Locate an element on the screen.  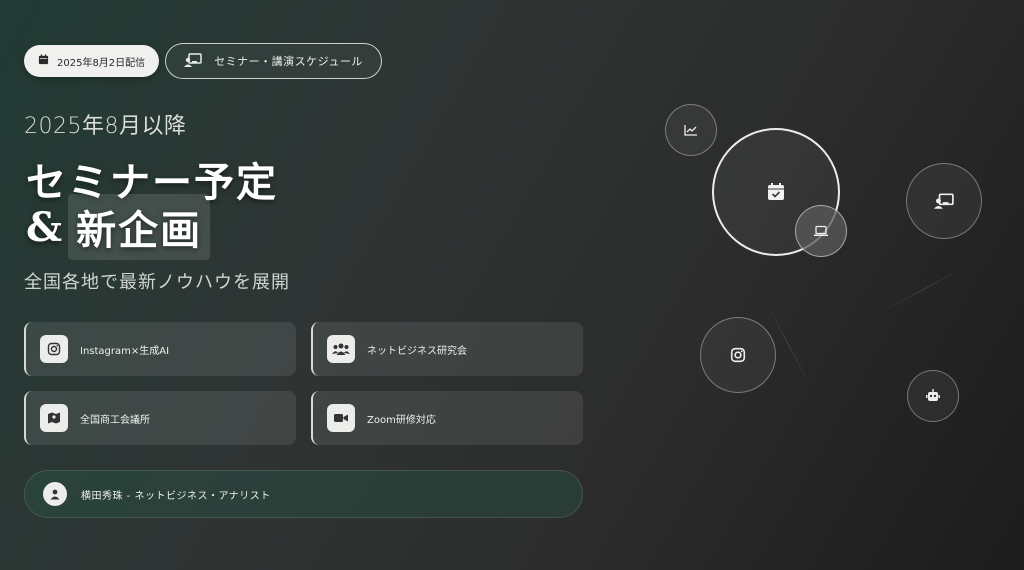
feature-card-zoom: Zoom研修対応 is located at coordinates (447, 418).